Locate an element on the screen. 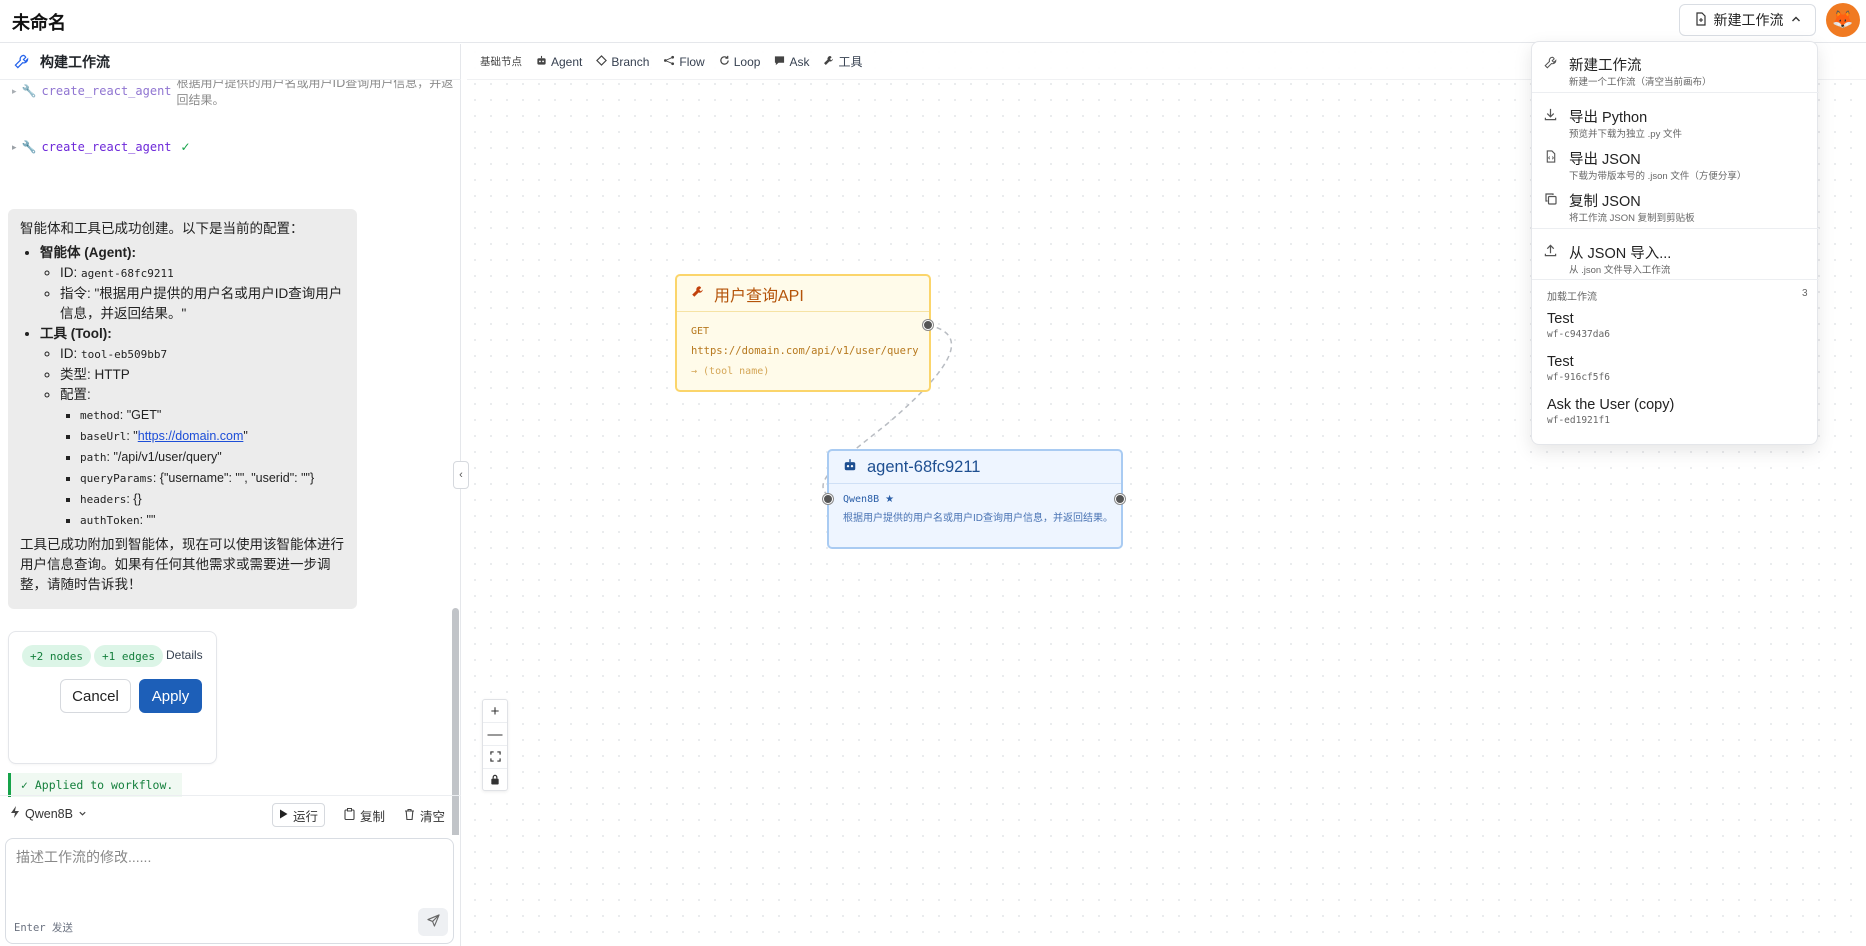 The image size is (1866, 946). diamond-icon is located at coordinates (602, 61).